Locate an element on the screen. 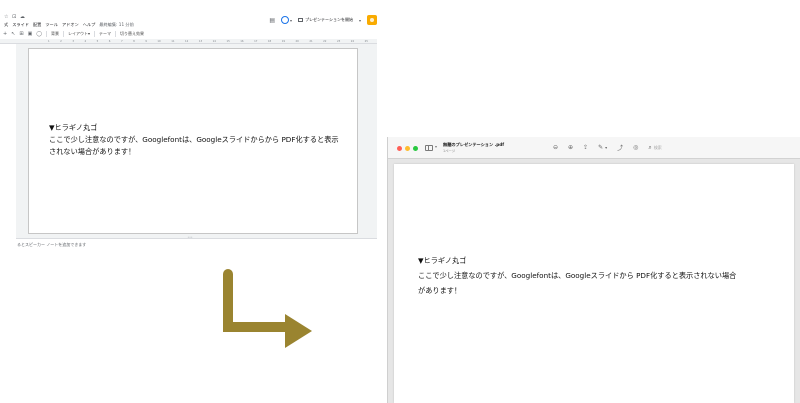  menu-item-slide: スライド is located at coordinates (20, 25).